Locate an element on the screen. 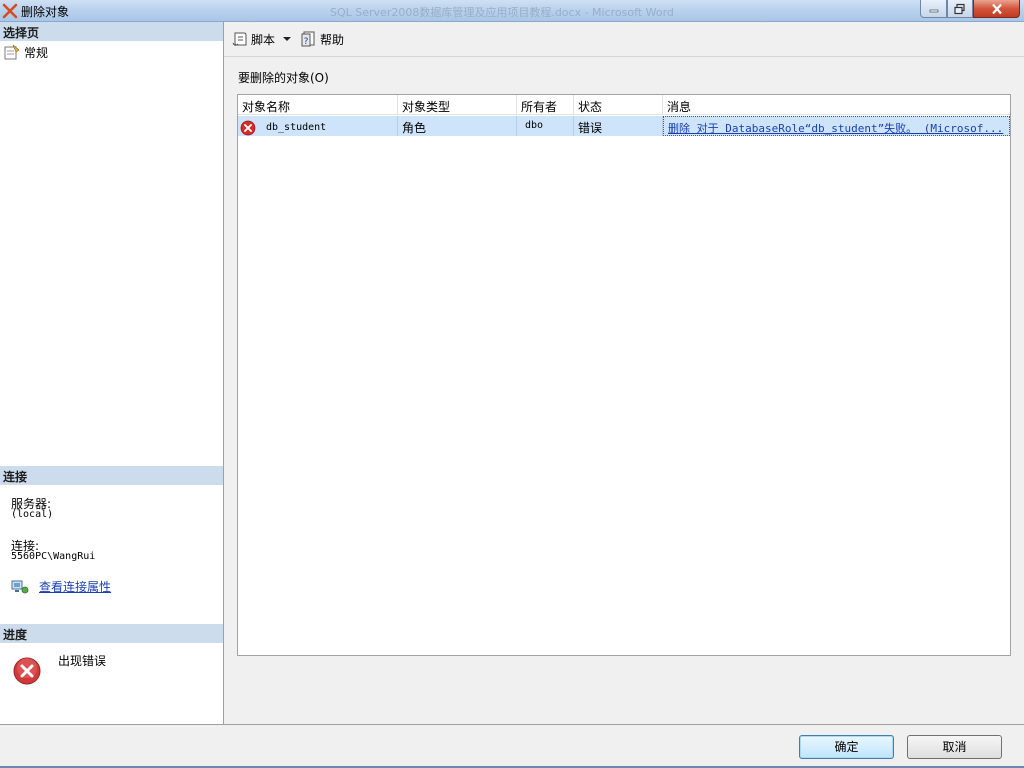 The height and width of the screenshot is (768, 1024). grid-header: 对象名称 对象类型 所有者 状态 消息 is located at coordinates (624, 105).